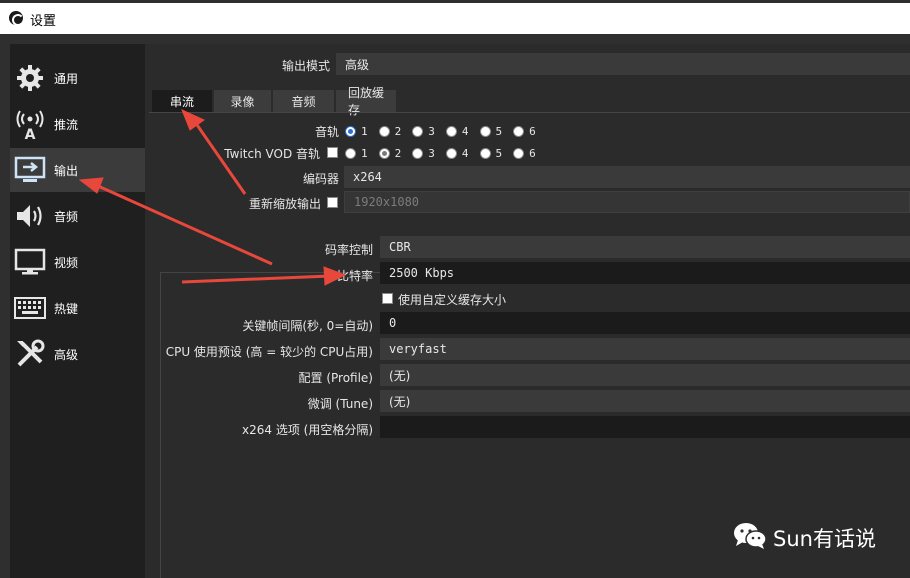 This screenshot has height=578, width=910. What do you see at coordinates (750, 537) in the screenshot?
I see `wechat-icon` at bounding box center [750, 537].